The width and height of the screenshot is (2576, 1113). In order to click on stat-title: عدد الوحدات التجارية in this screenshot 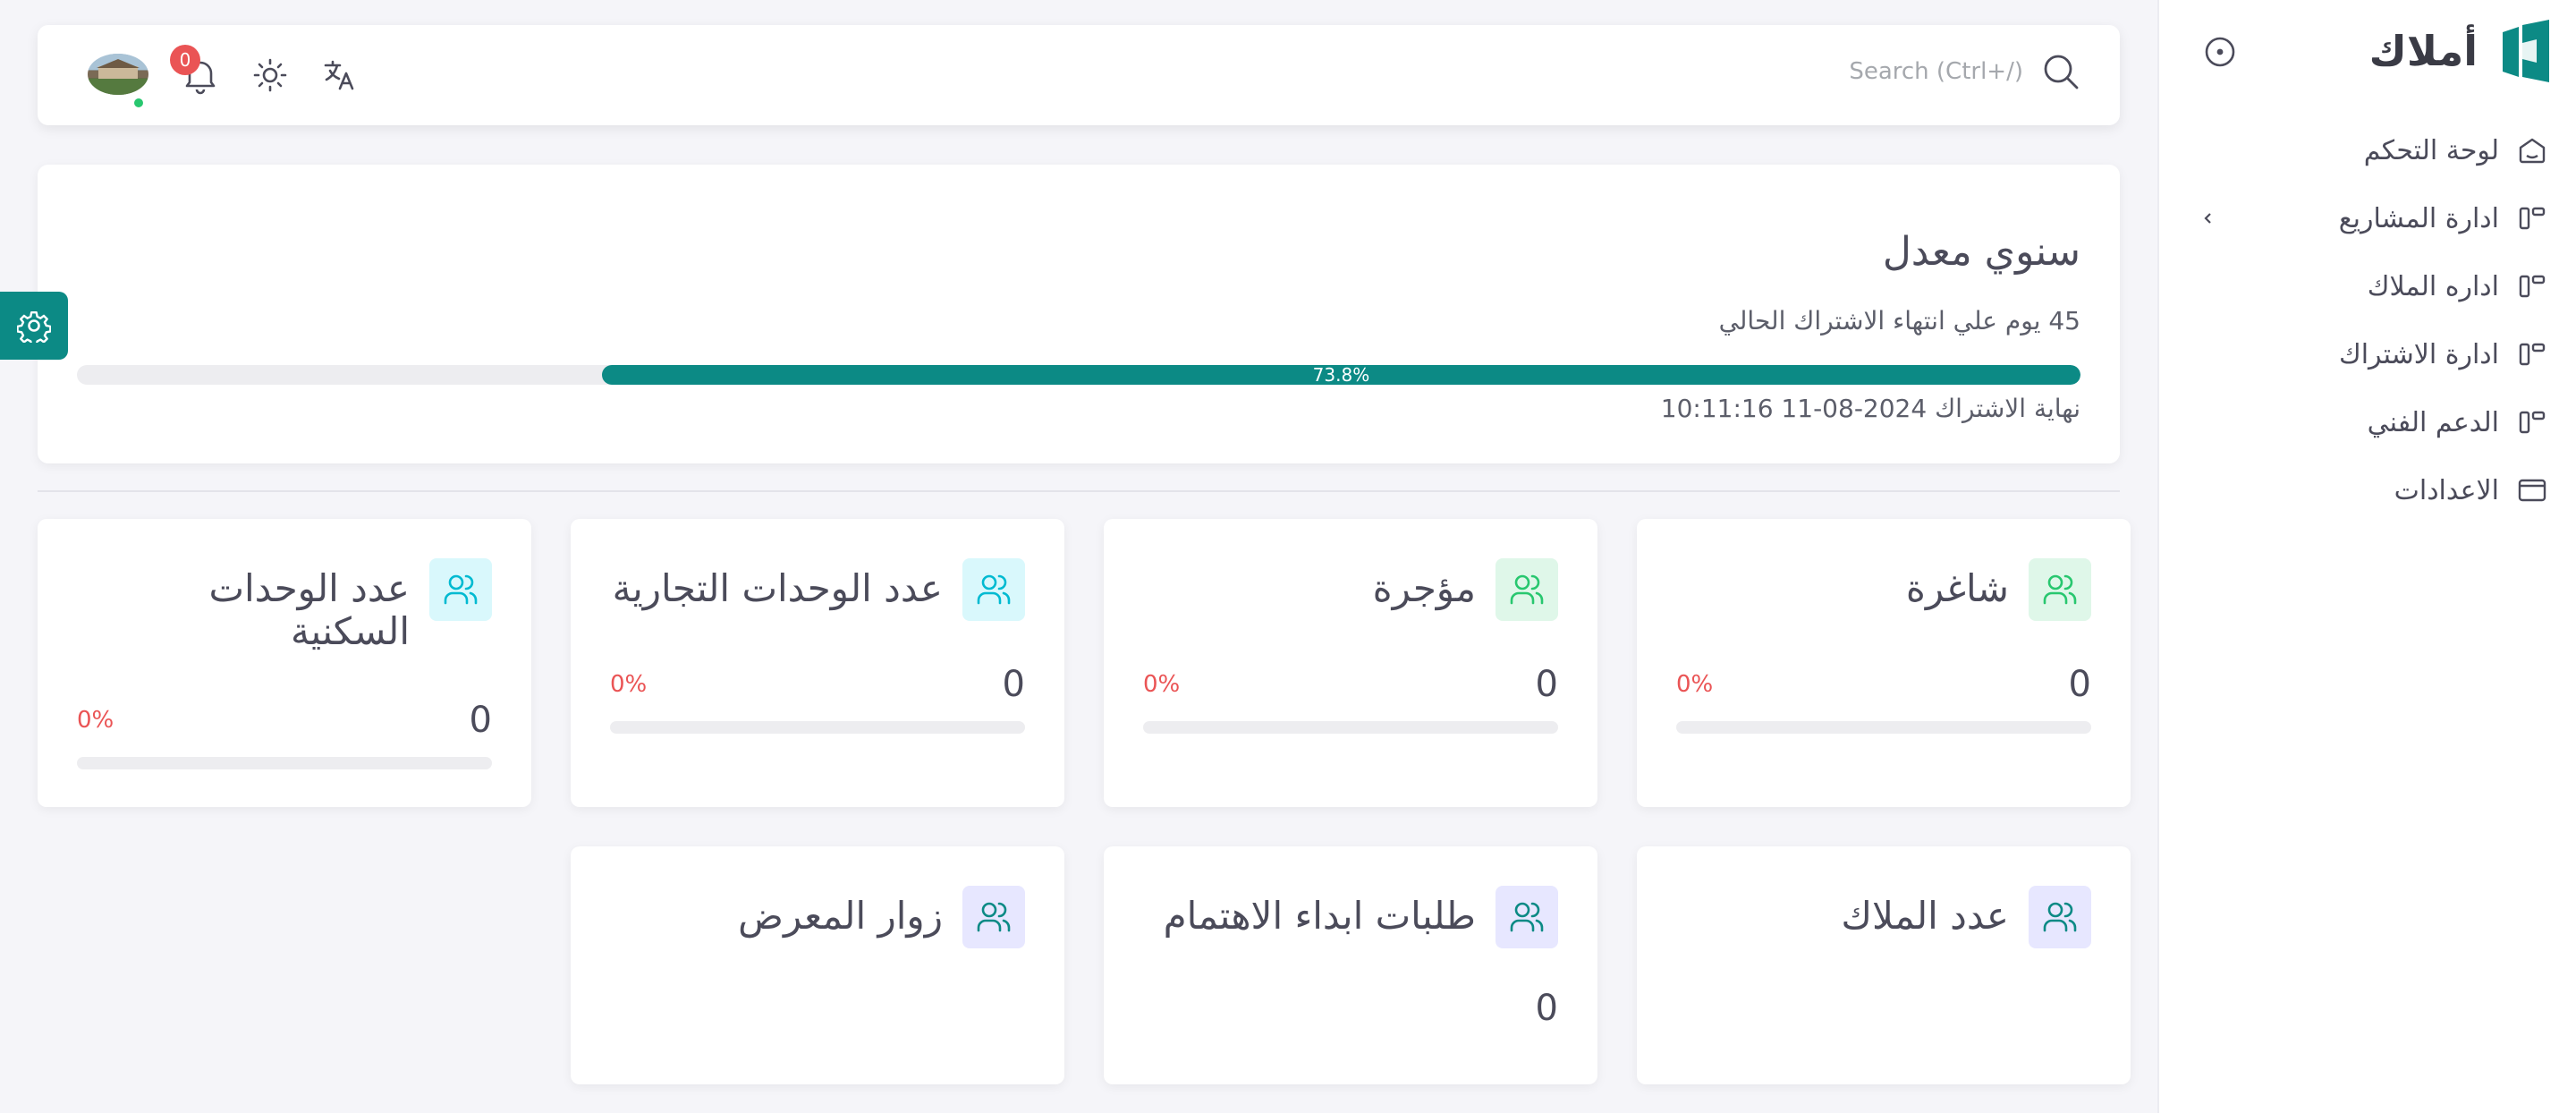, I will do `click(777, 588)`.